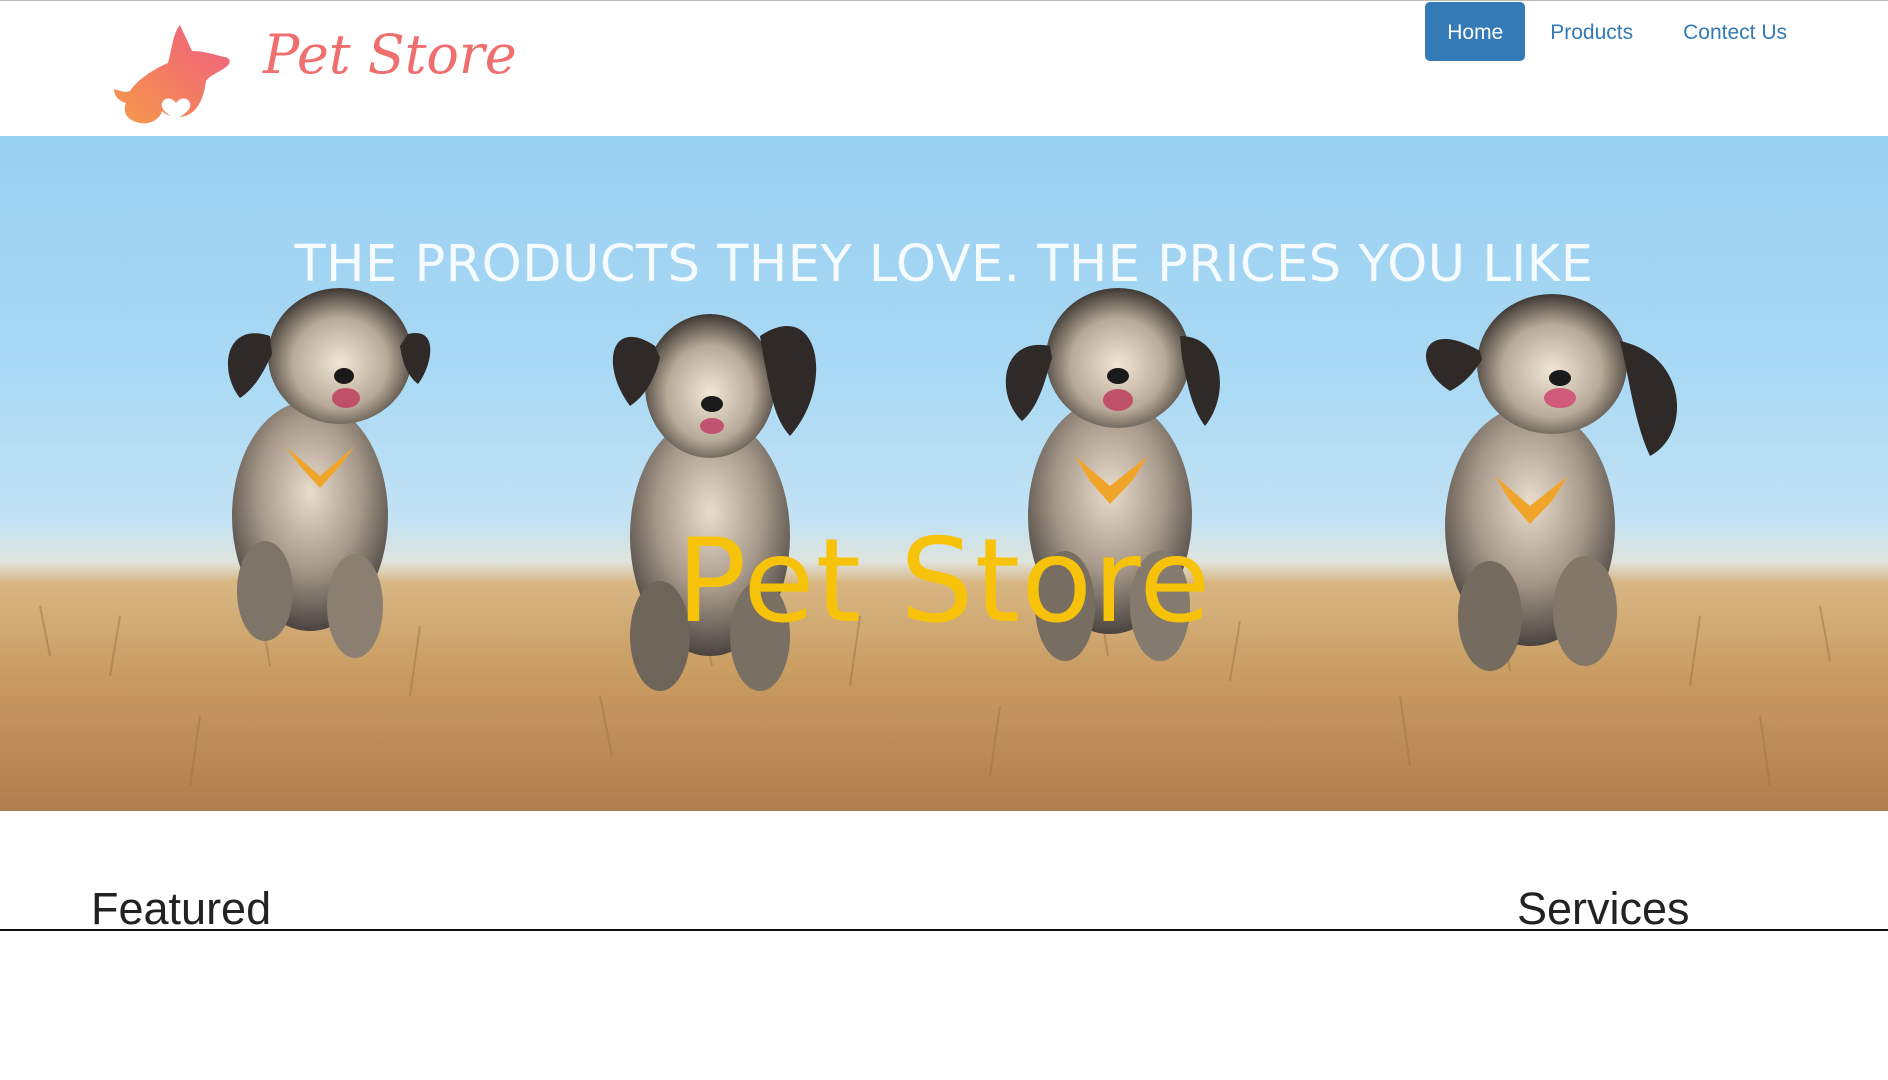 The width and height of the screenshot is (1888, 1080). I want to click on section-divider, so click(944, 930).